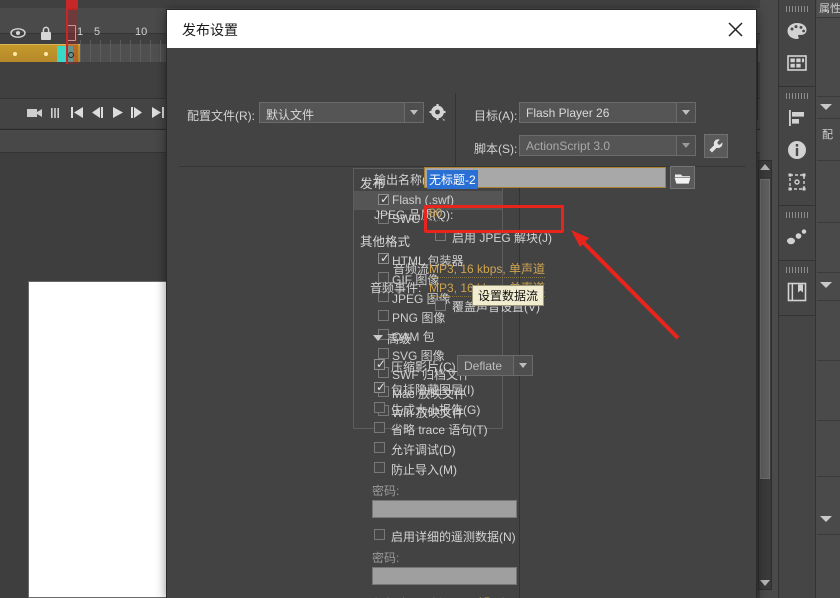 This screenshot has height=598, width=840. I want to click on audio-stream-label: 音频流:, so click(413, 269).